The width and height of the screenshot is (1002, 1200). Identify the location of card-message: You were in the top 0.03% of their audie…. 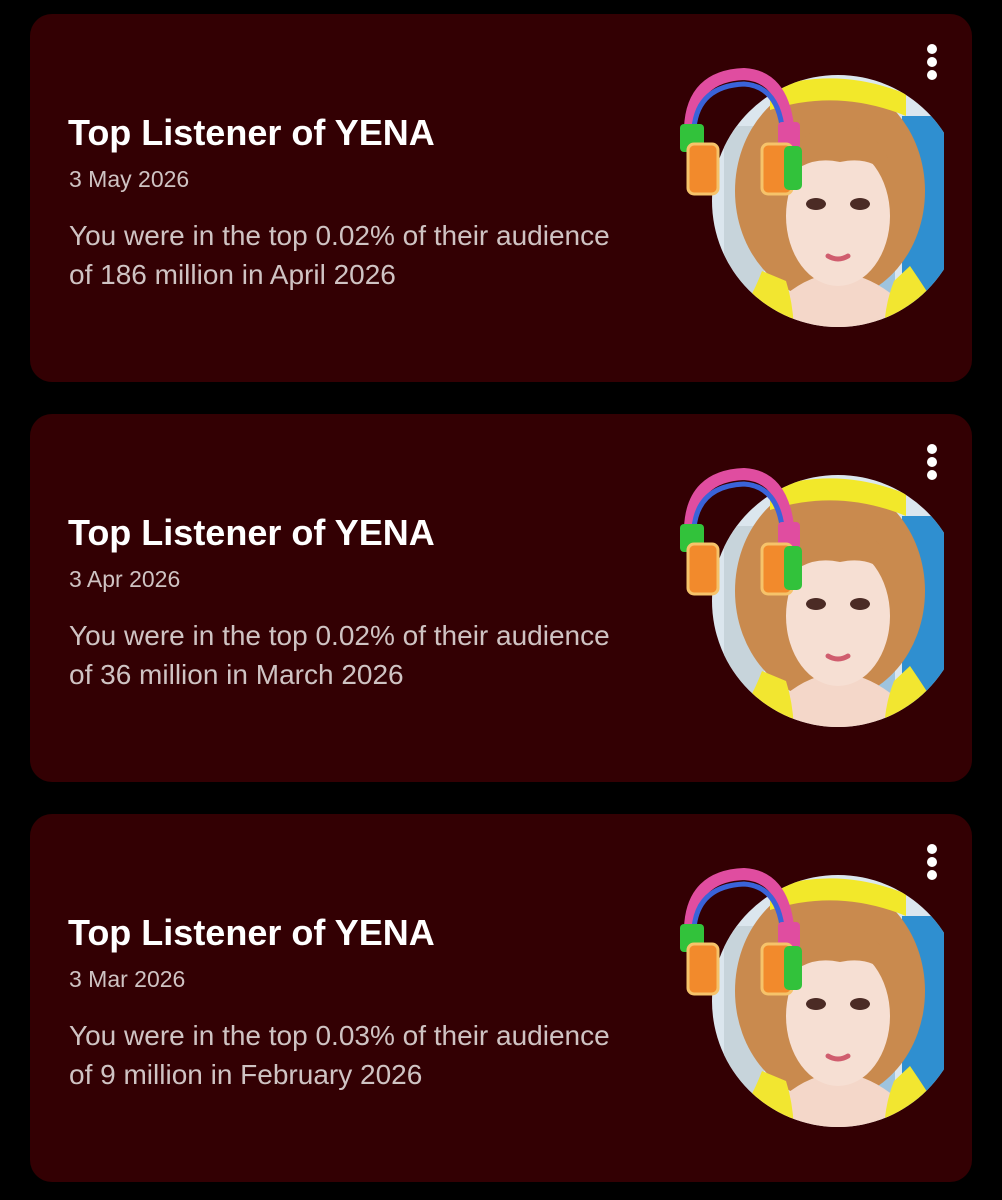
(339, 1055).